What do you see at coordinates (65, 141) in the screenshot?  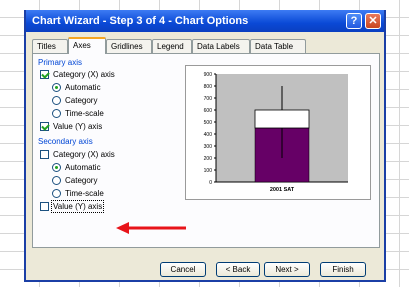 I see `secondary-axis-label: Secondary axis` at bounding box center [65, 141].